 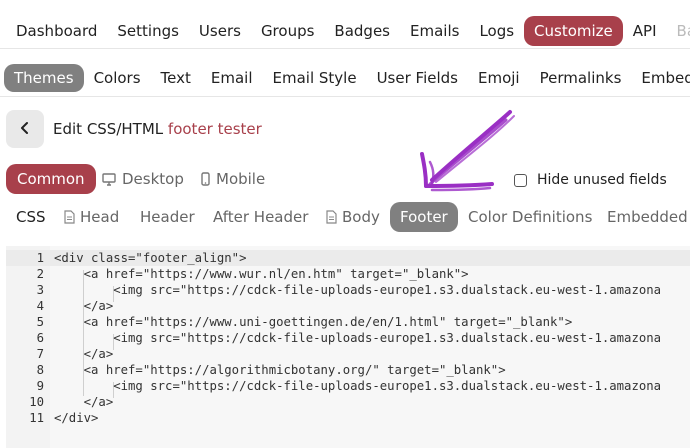 I want to click on subnav-user-fields: User Fields, so click(x=417, y=78).